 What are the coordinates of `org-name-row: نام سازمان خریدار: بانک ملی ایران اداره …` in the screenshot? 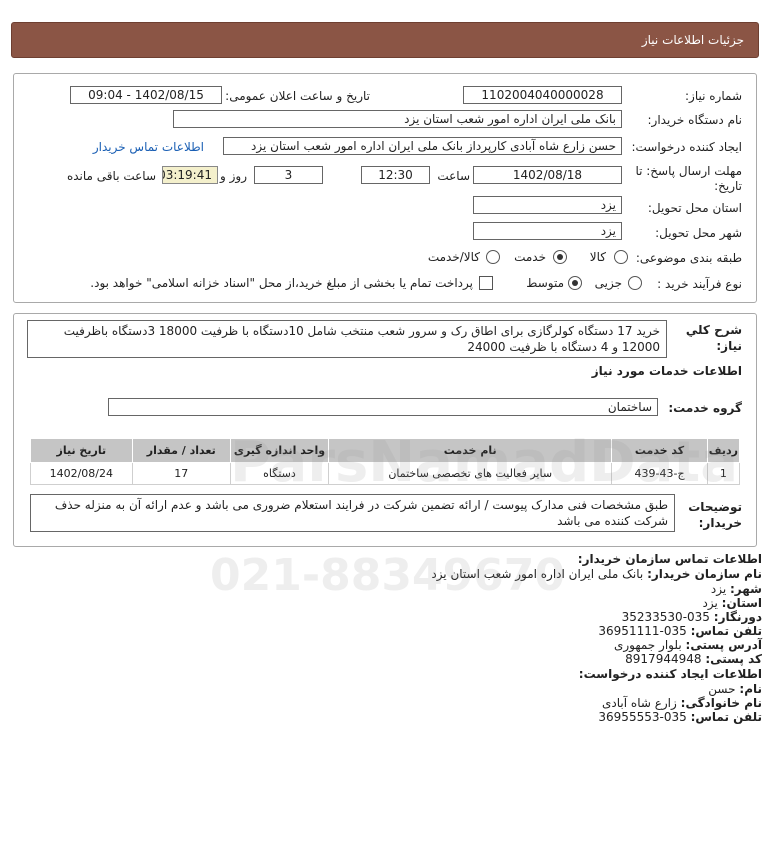 It's located at (596, 574).